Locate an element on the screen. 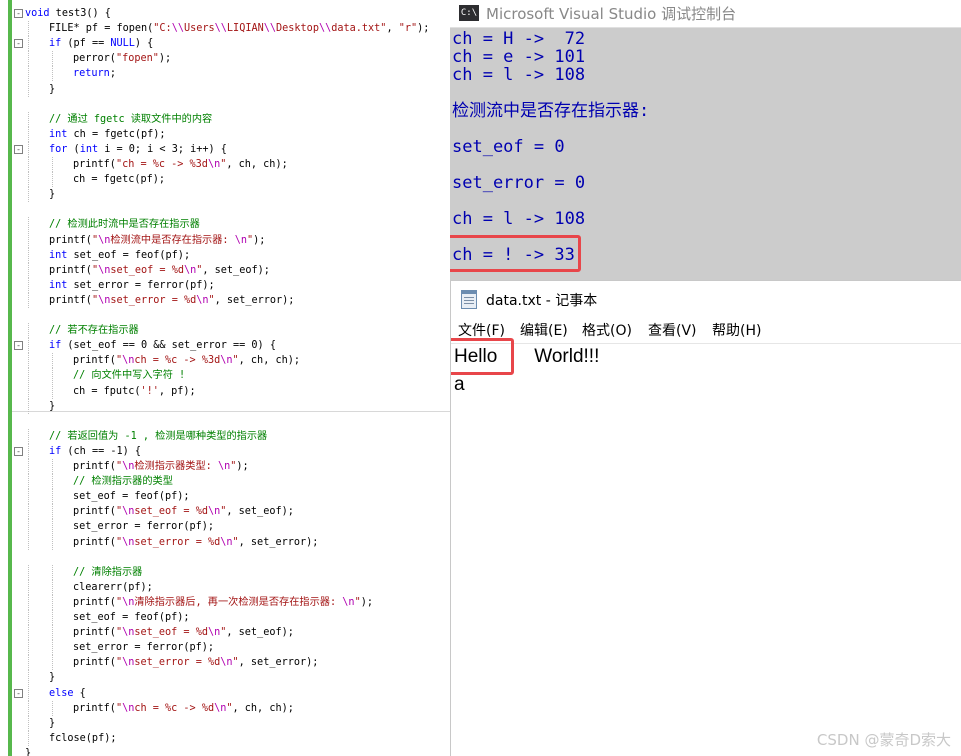 The width and height of the screenshot is (961, 756). code-line: // 向文件中写入字符 ! is located at coordinates (225, 376).